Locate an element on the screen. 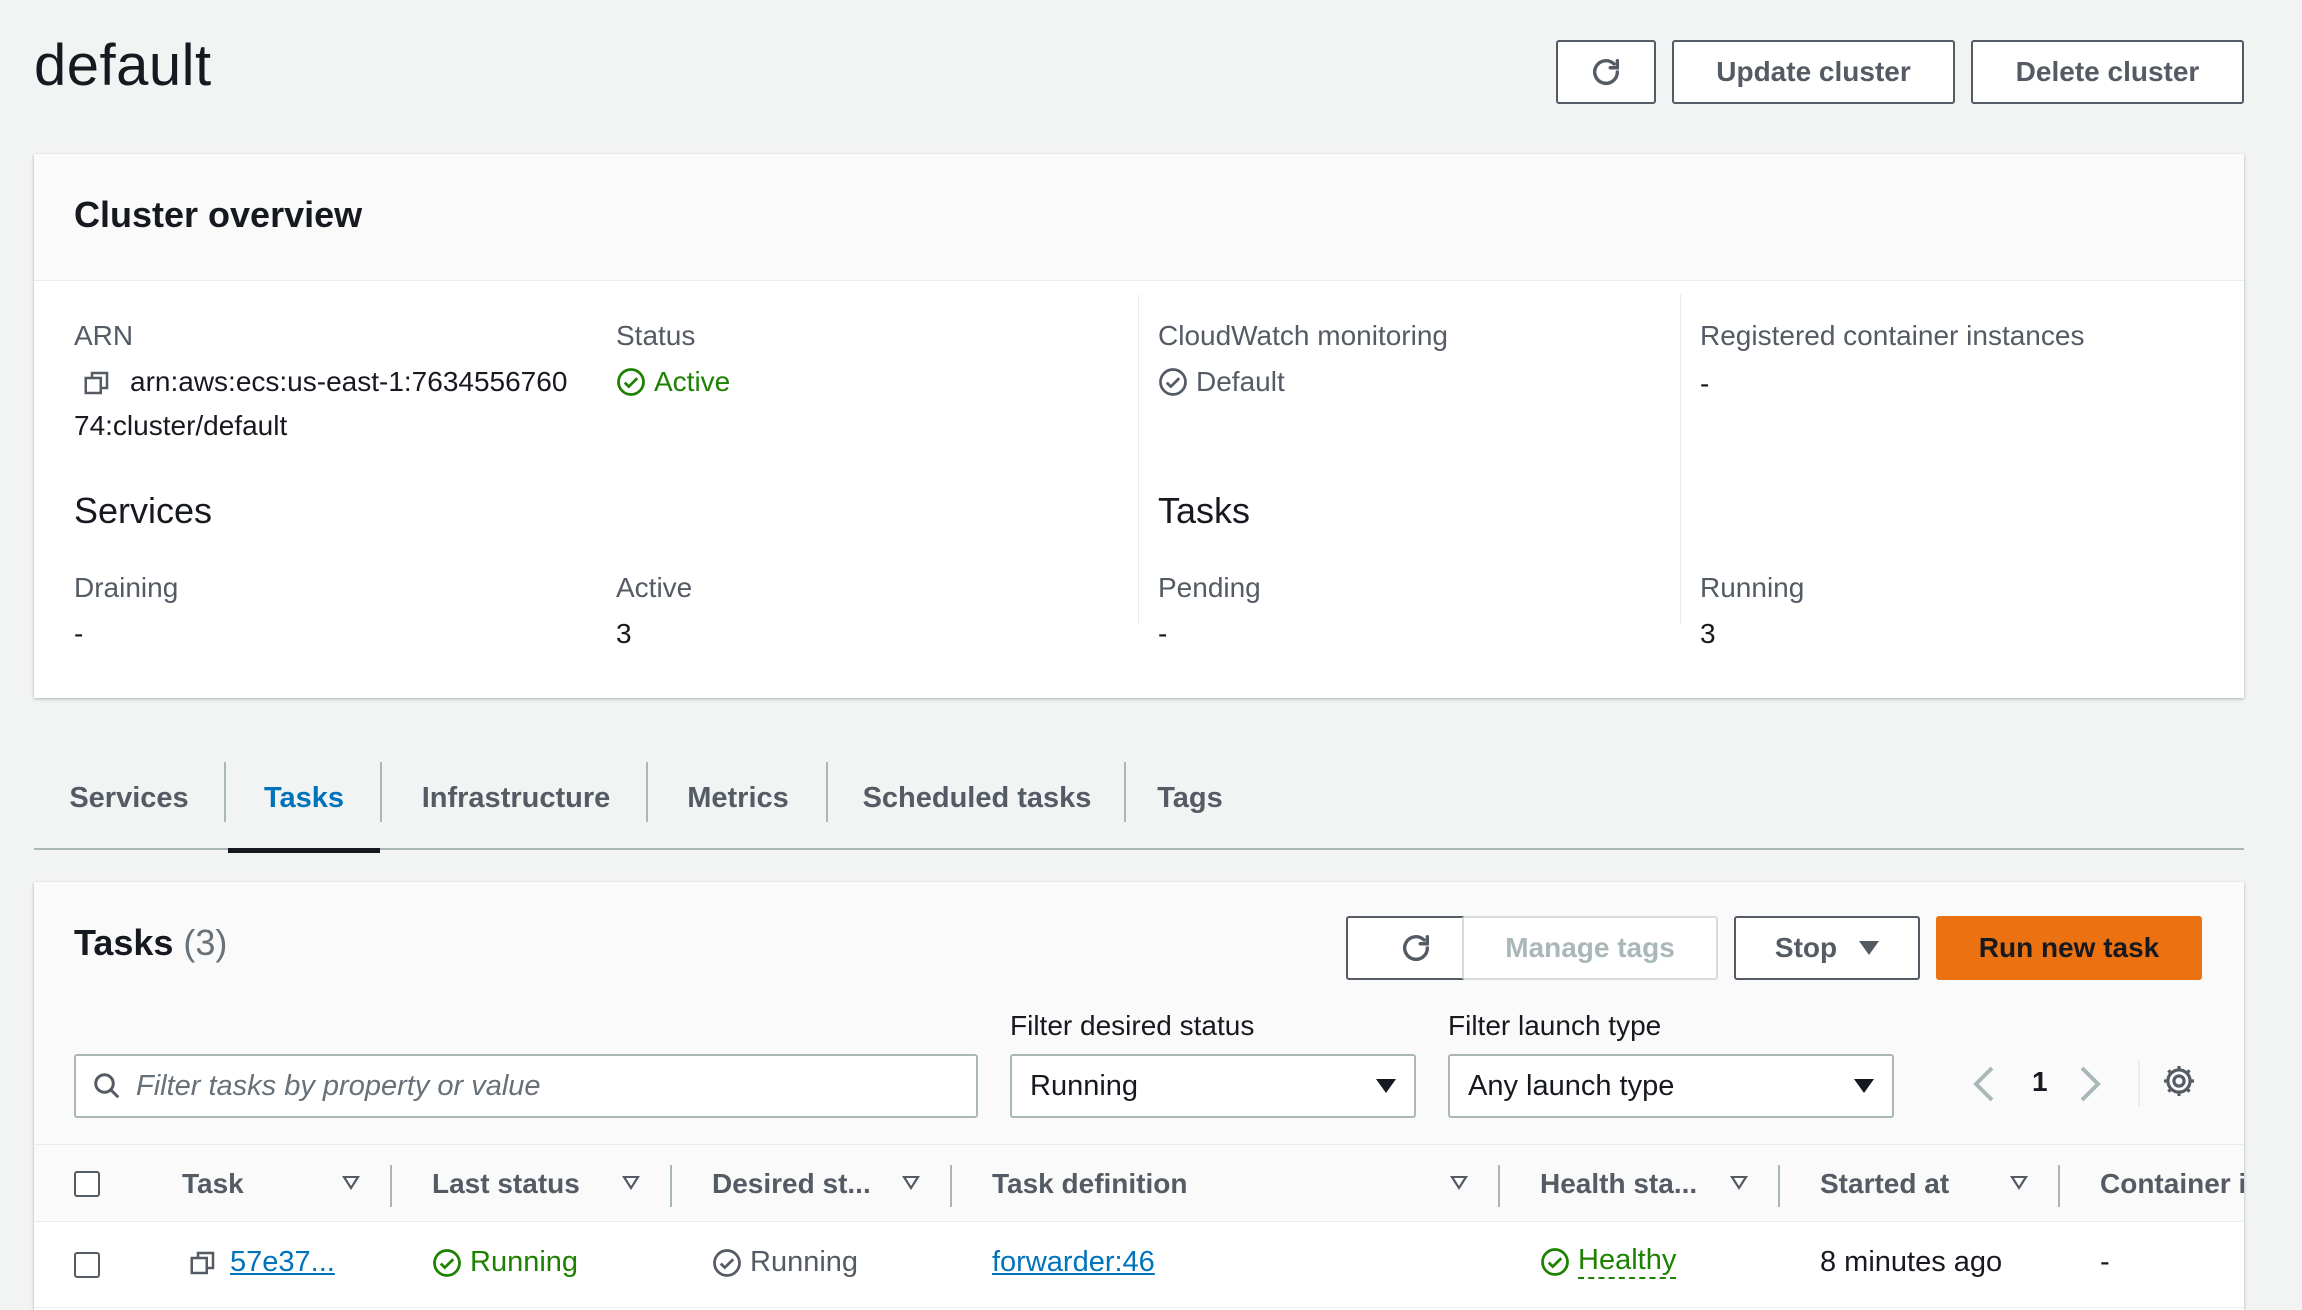 Image resolution: width=2302 pixels, height=1310 pixels. health-status-cell: Healthy is located at coordinates (1608, 1261).